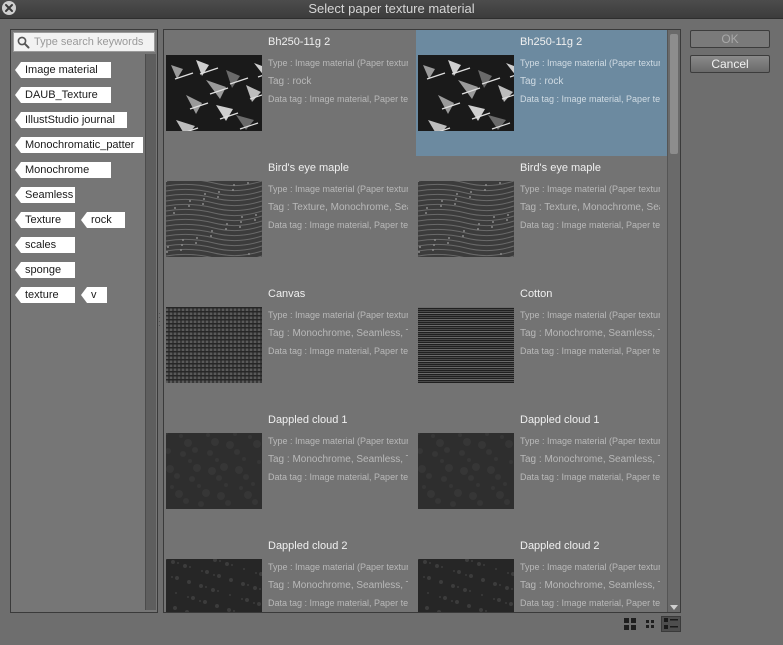 The width and height of the screenshot is (783, 645). Describe the element at coordinates (671, 624) in the screenshot. I see `list-detail-icon` at that location.